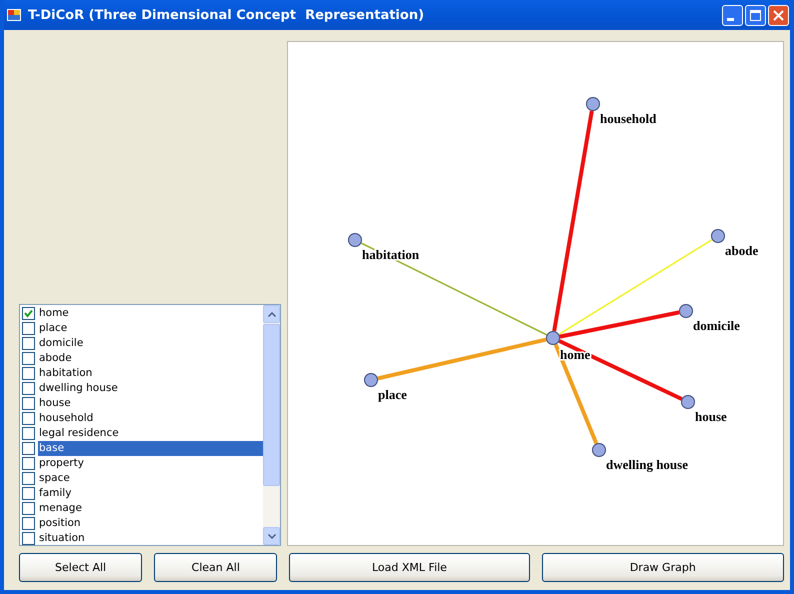 The image size is (794, 594). I want to click on list-item: abode, so click(150, 358).